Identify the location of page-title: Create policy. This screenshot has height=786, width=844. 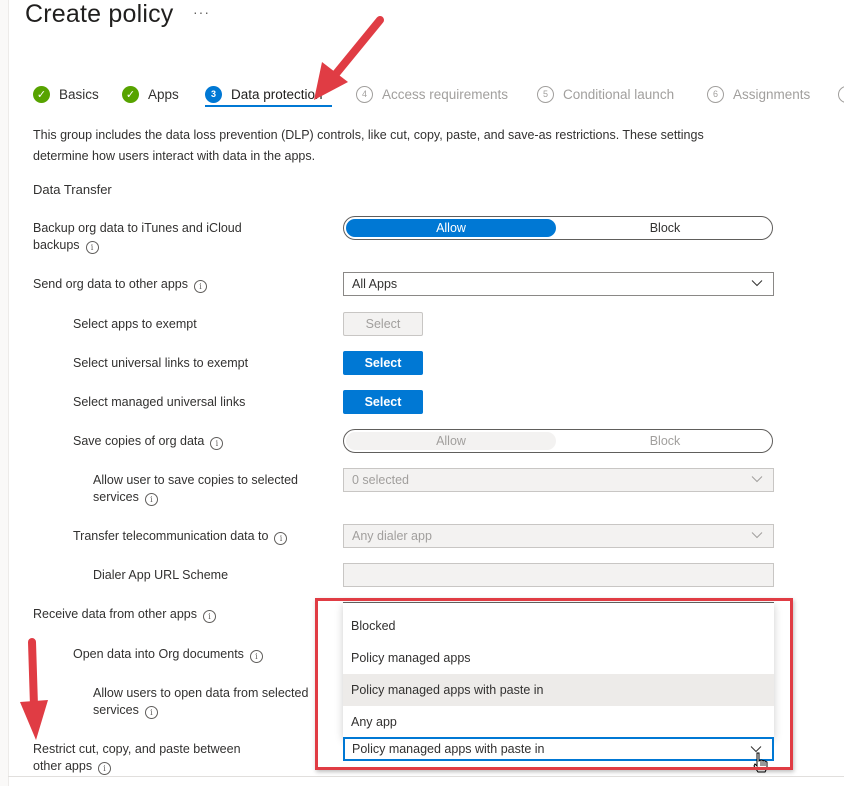
(99, 14).